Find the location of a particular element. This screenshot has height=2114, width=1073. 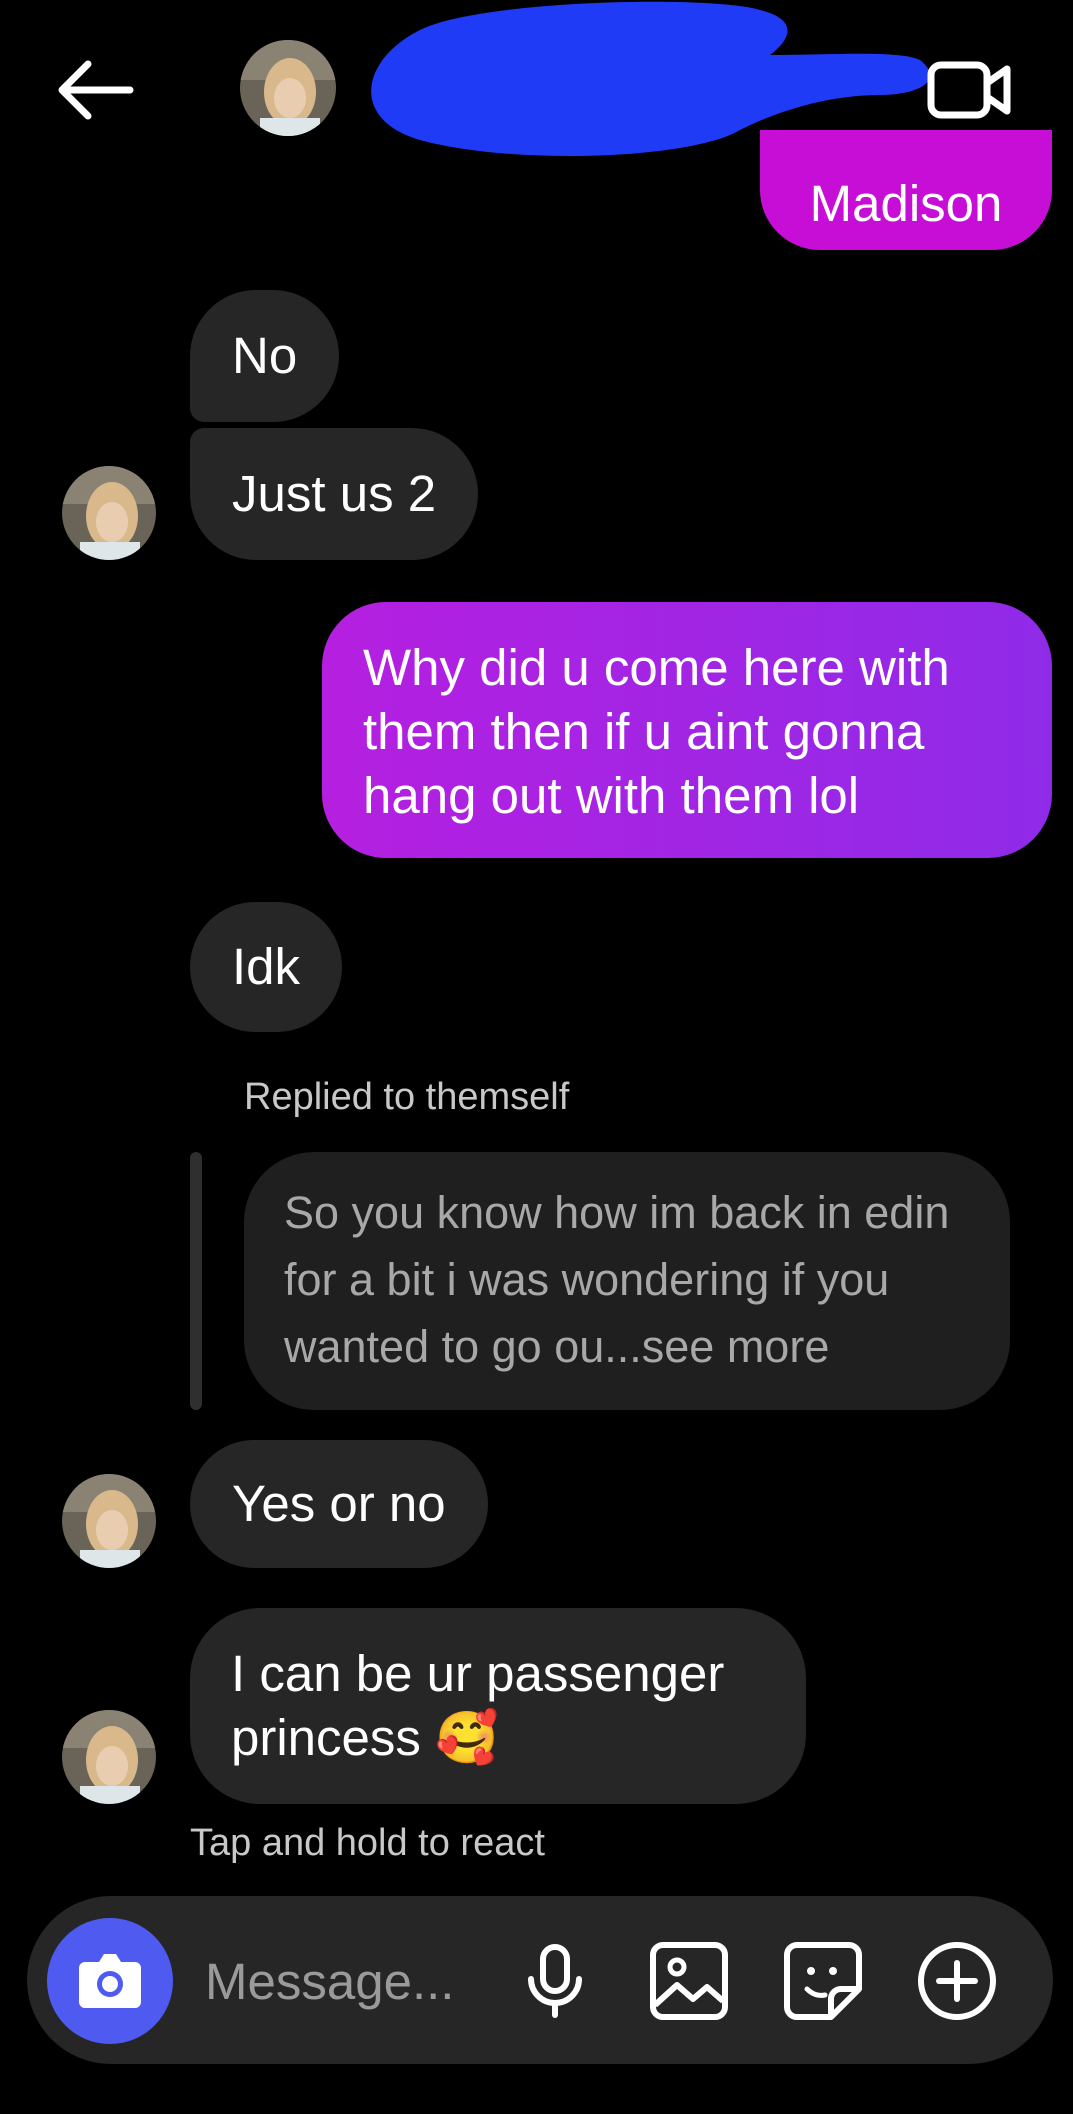

camera-button is located at coordinates (110, 1981).